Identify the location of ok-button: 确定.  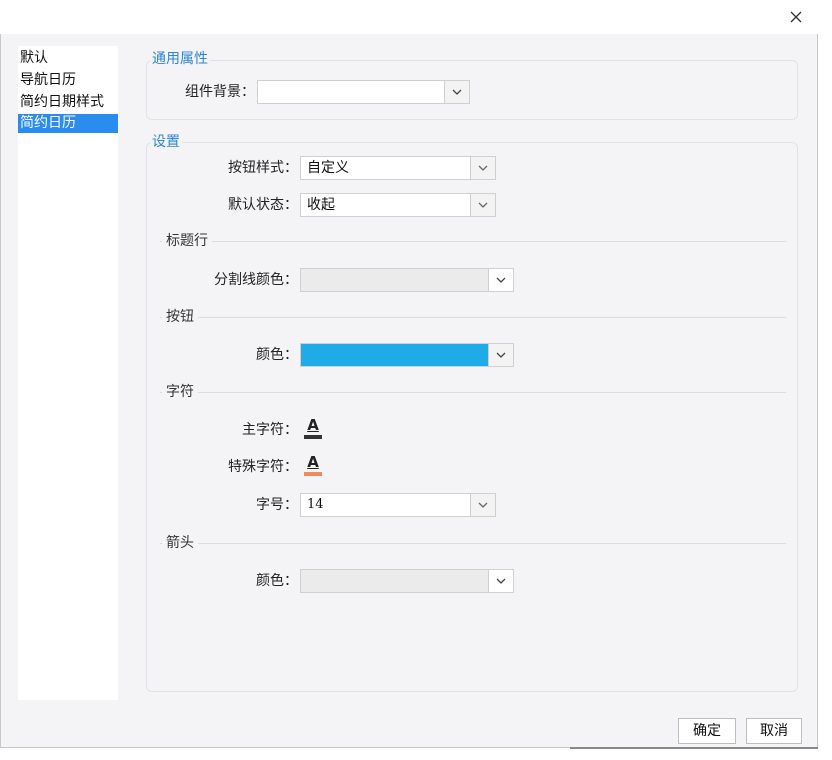
(707, 731).